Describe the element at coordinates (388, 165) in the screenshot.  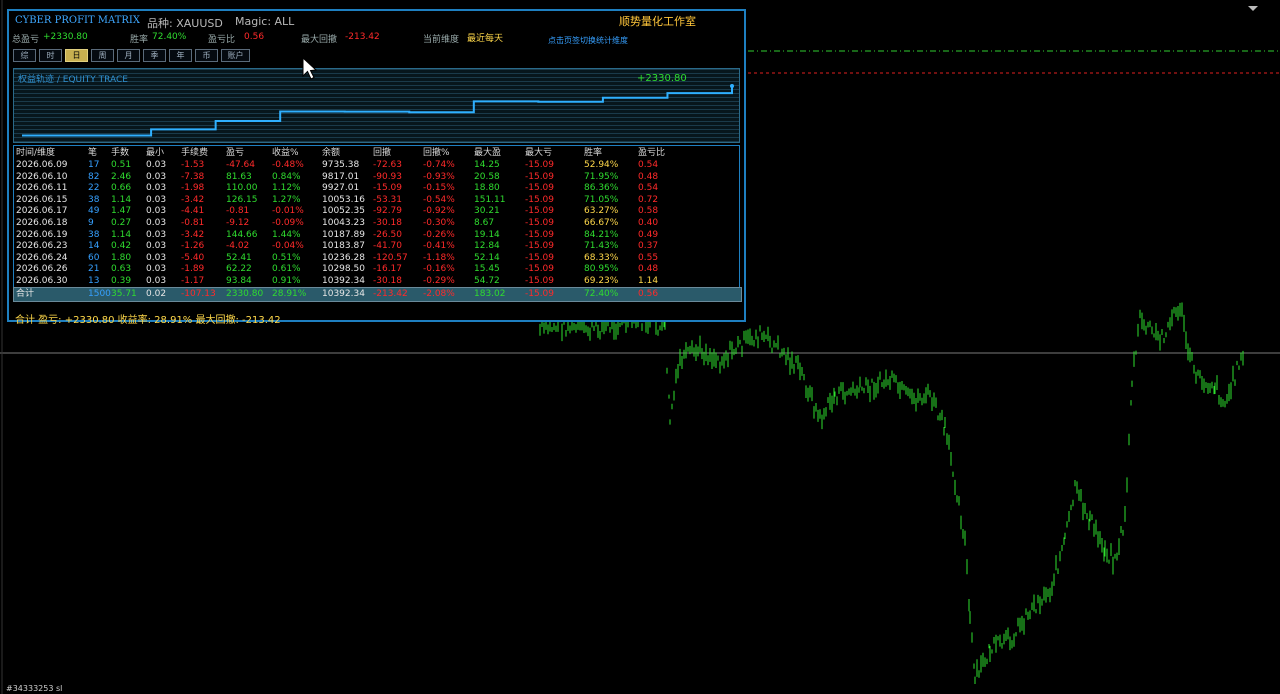
I see `table-cell: -72.63` at that location.